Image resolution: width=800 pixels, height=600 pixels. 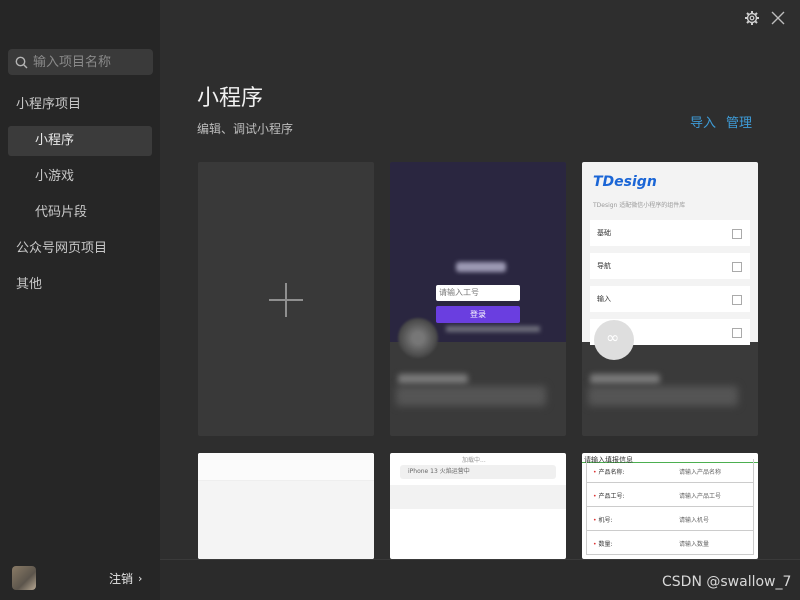 What do you see at coordinates (670, 266) in the screenshot?
I see `preview-list-item: 导航` at bounding box center [670, 266].